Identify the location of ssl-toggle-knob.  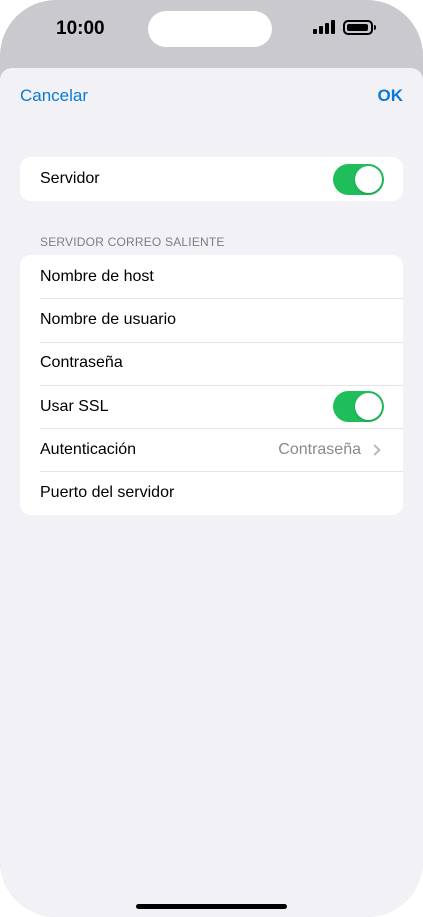
(368, 407).